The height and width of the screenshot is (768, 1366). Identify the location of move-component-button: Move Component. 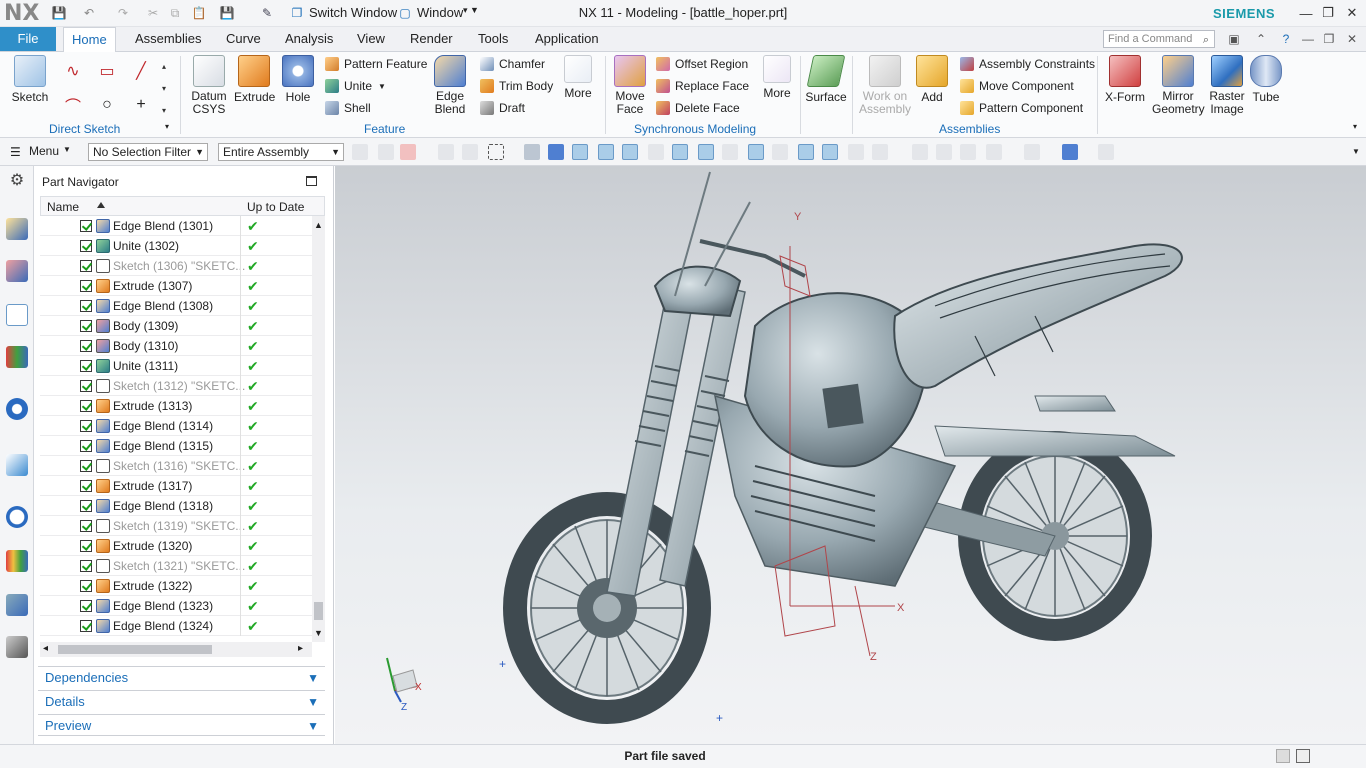
(1017, 86).